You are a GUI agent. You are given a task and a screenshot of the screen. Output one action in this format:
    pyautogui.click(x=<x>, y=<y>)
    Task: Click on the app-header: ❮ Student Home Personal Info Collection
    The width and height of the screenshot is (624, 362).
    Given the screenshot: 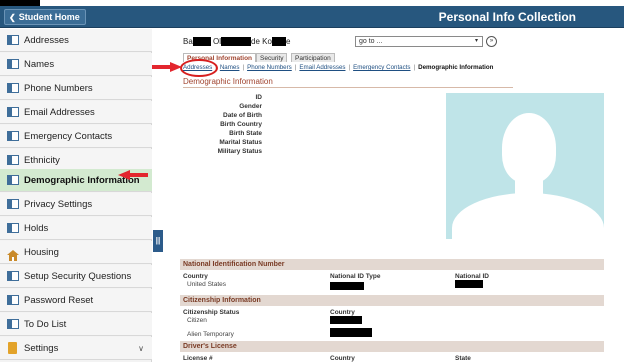 What is the action you would take?
    pyautogui.click(x=312, y=17)
    